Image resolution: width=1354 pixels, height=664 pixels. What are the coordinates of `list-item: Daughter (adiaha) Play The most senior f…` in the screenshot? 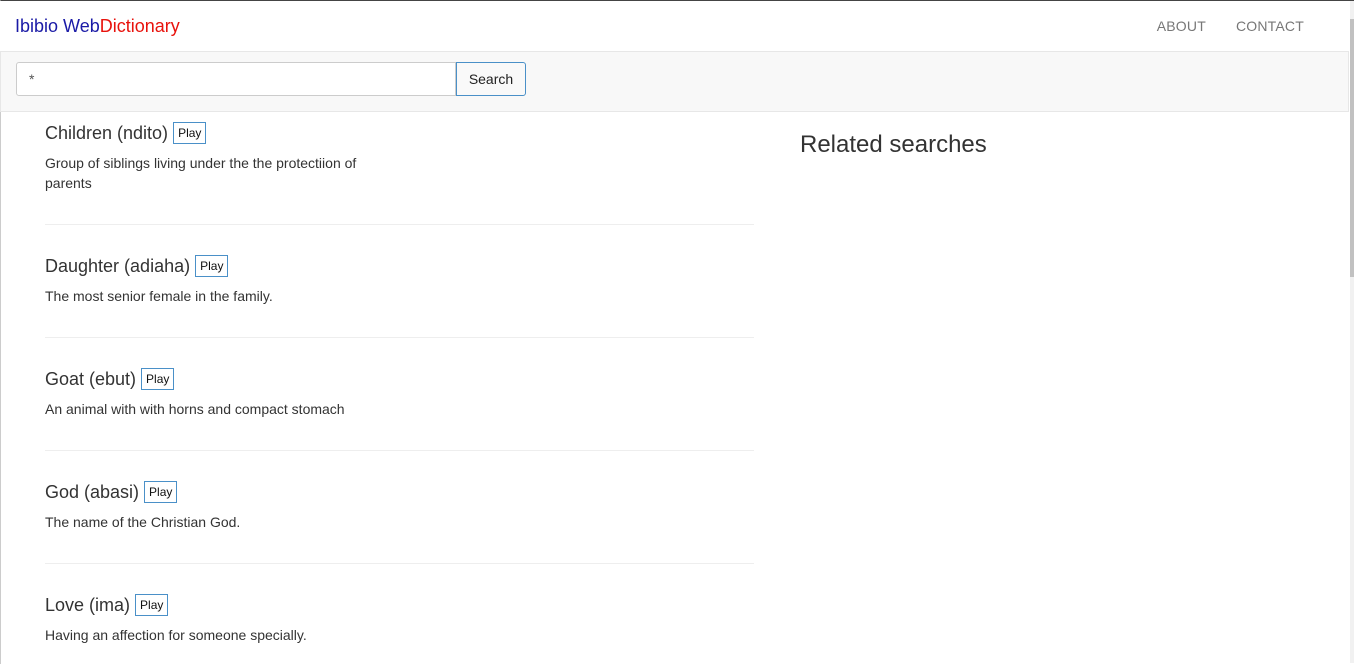 It's located at (399, 281).